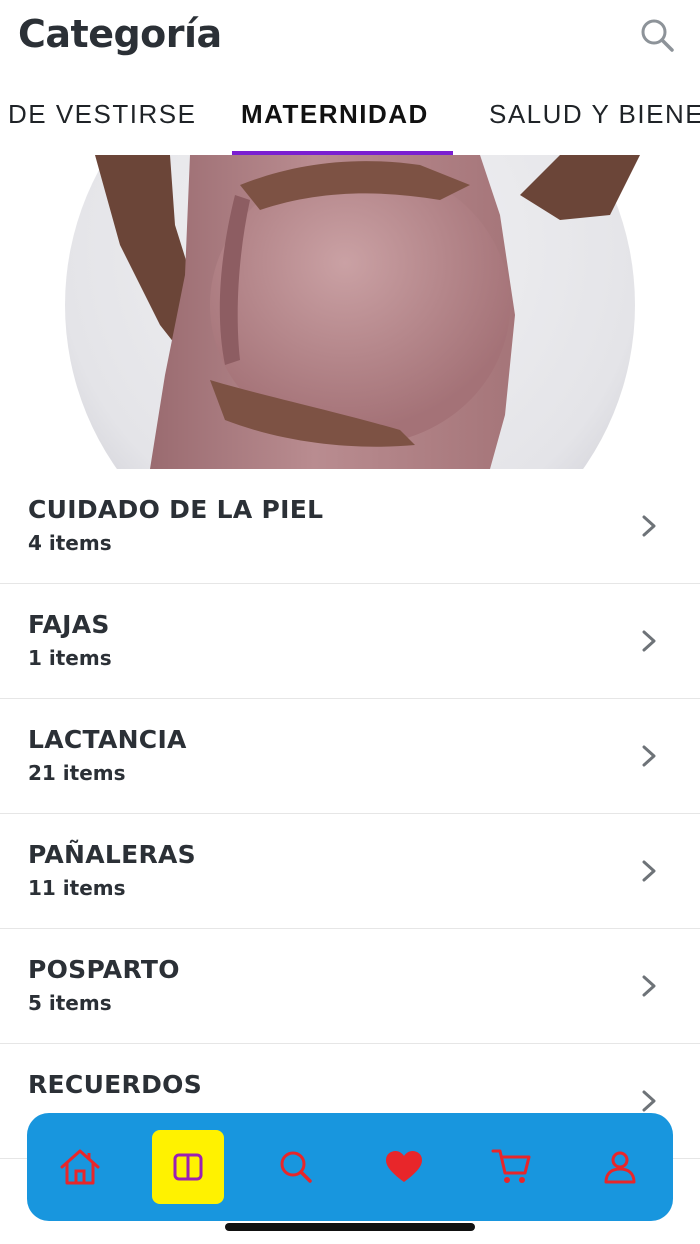  Describe the element at coordinates (70, 1003) in the screenshot. I see `category-count: 5 items` at that location.